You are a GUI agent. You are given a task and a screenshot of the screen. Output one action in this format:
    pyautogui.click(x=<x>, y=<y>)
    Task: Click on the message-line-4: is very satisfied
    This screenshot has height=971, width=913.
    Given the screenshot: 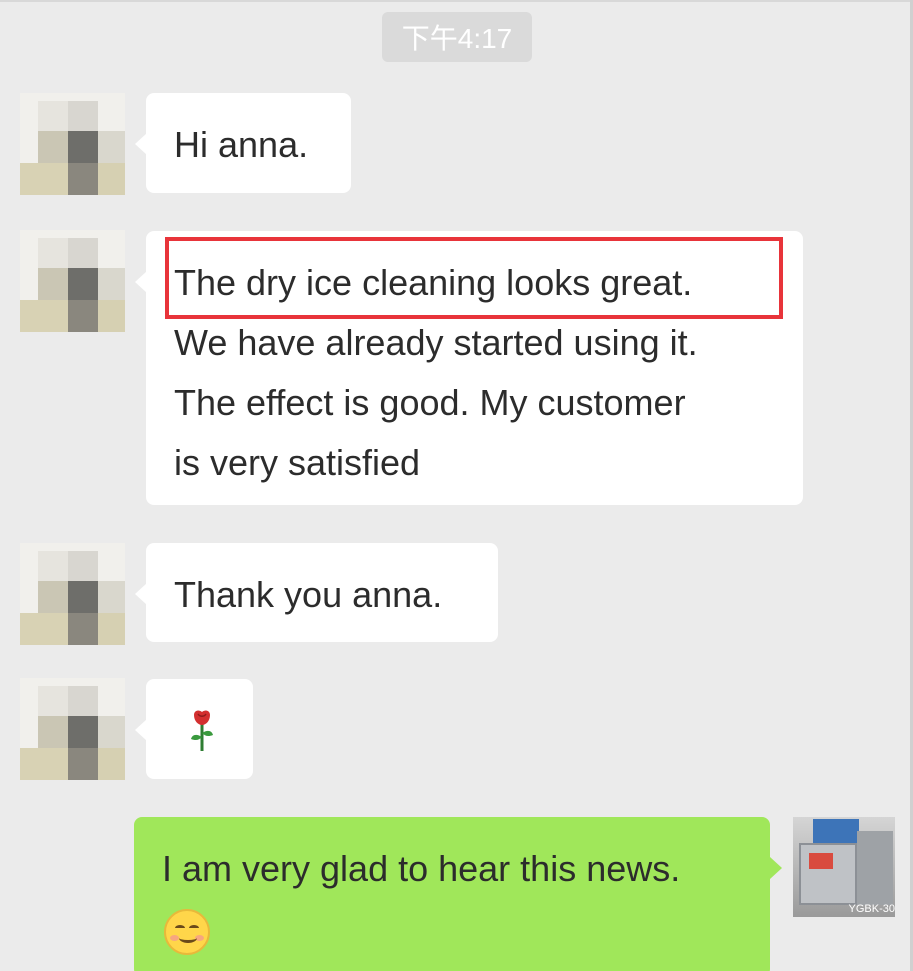 What is the action you would take?
    pyautogui.click(x=297, y=462)
    